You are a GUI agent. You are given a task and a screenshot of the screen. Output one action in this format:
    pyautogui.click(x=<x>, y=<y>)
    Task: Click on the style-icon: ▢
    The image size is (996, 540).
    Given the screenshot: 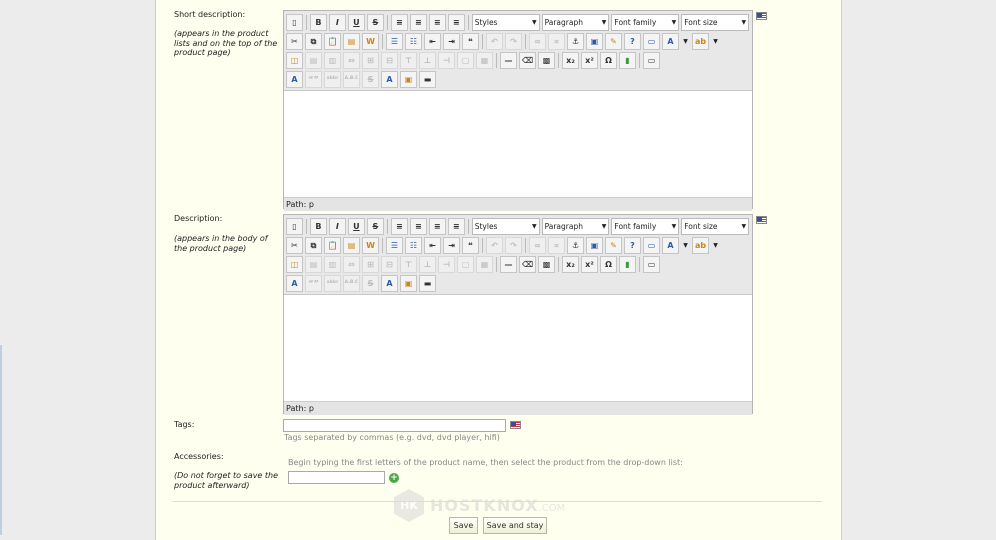 What is the action you would take?
    pyautogui.click(x=465, y=264)
    